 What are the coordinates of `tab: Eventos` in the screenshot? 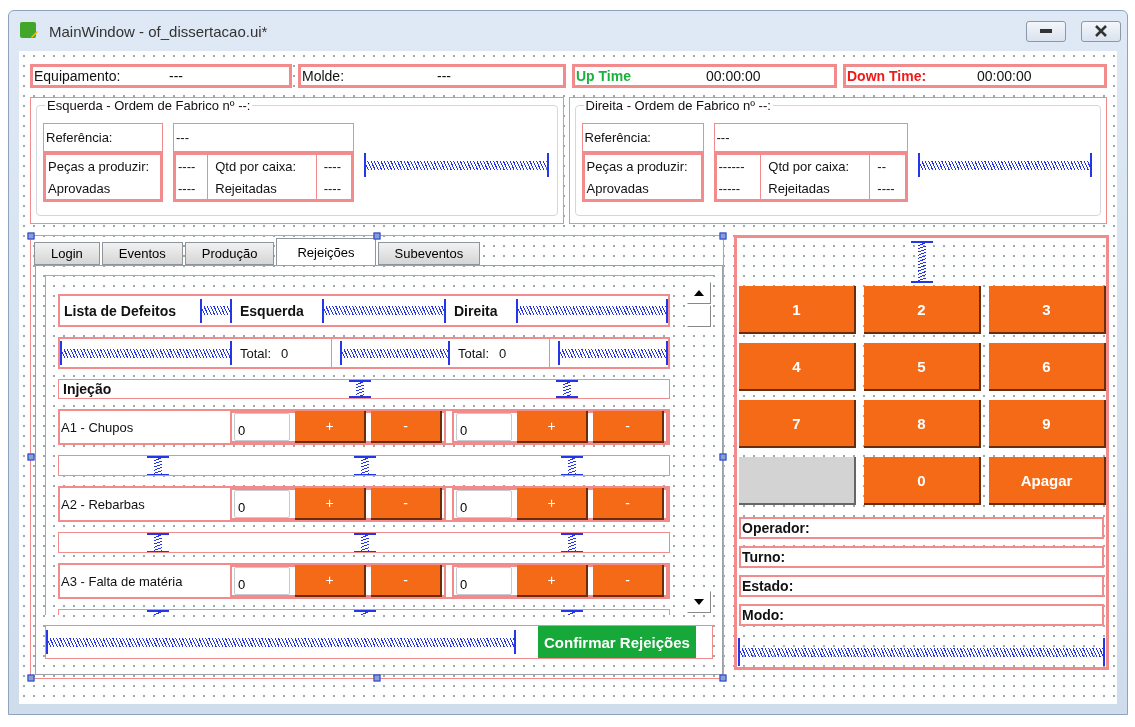 It's located at (142, 253).